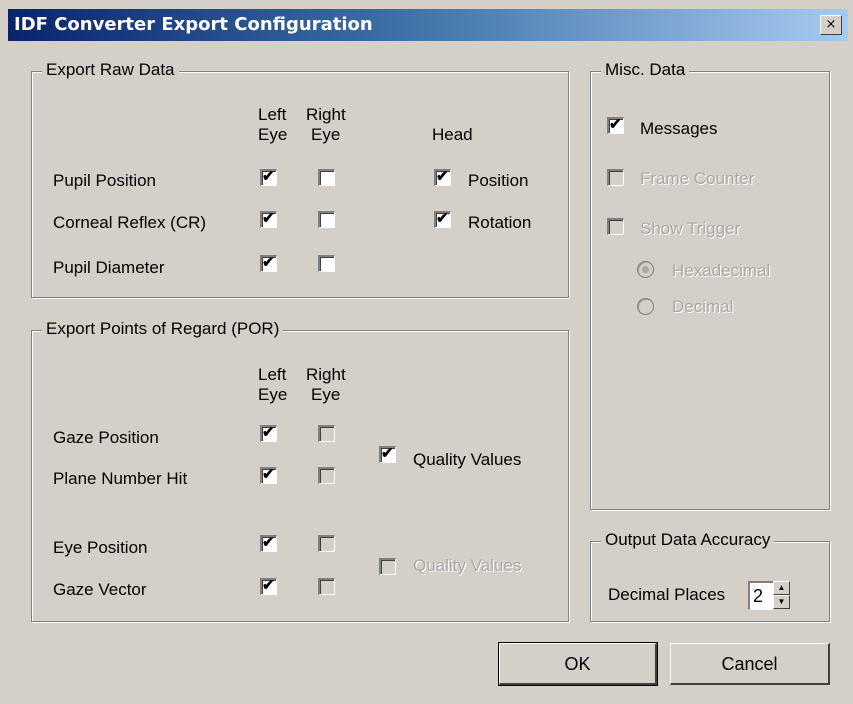 The image size is (853, 704). What do you see at coordinates (781, 588) in the screenshot?
I see `spin-up-icon: ▲` at bounding box center [781, 588].